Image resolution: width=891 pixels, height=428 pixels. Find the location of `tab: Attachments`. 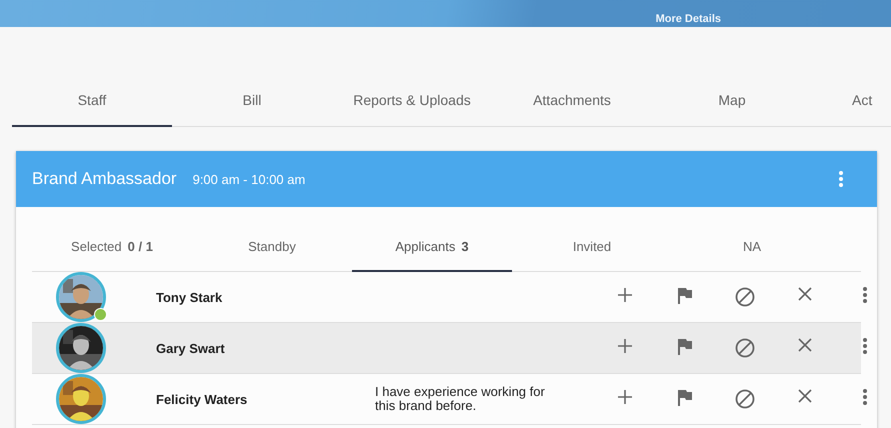

tab: Attachments is located at coordinates (572, 101).